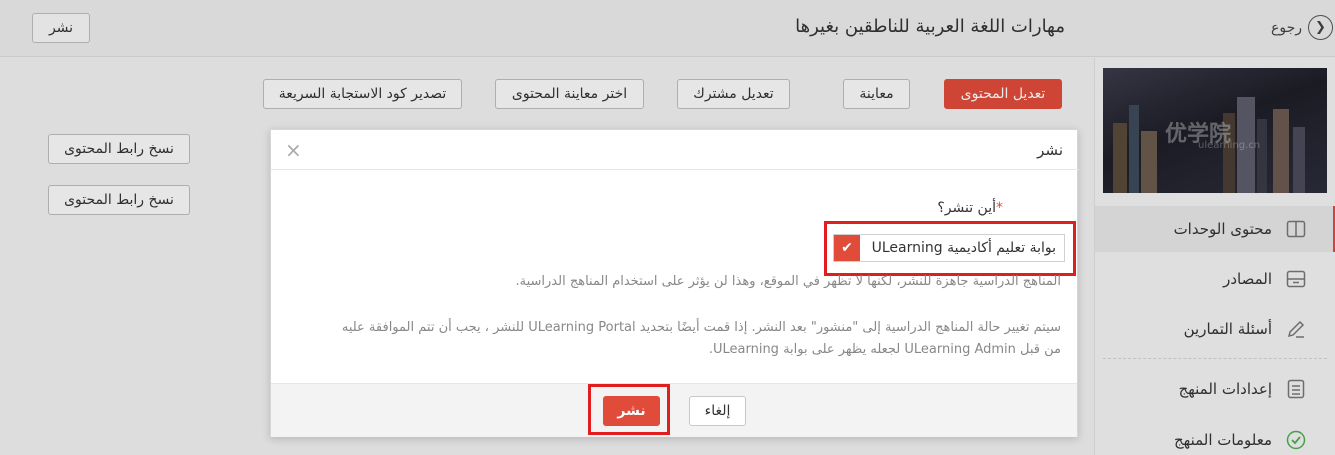 The image size is (1335, 455). What do you see at coordinates (966, 208) in the screenshot?
I see `field-label-text: أين تنشر؟` at bounding box center [966, 208].